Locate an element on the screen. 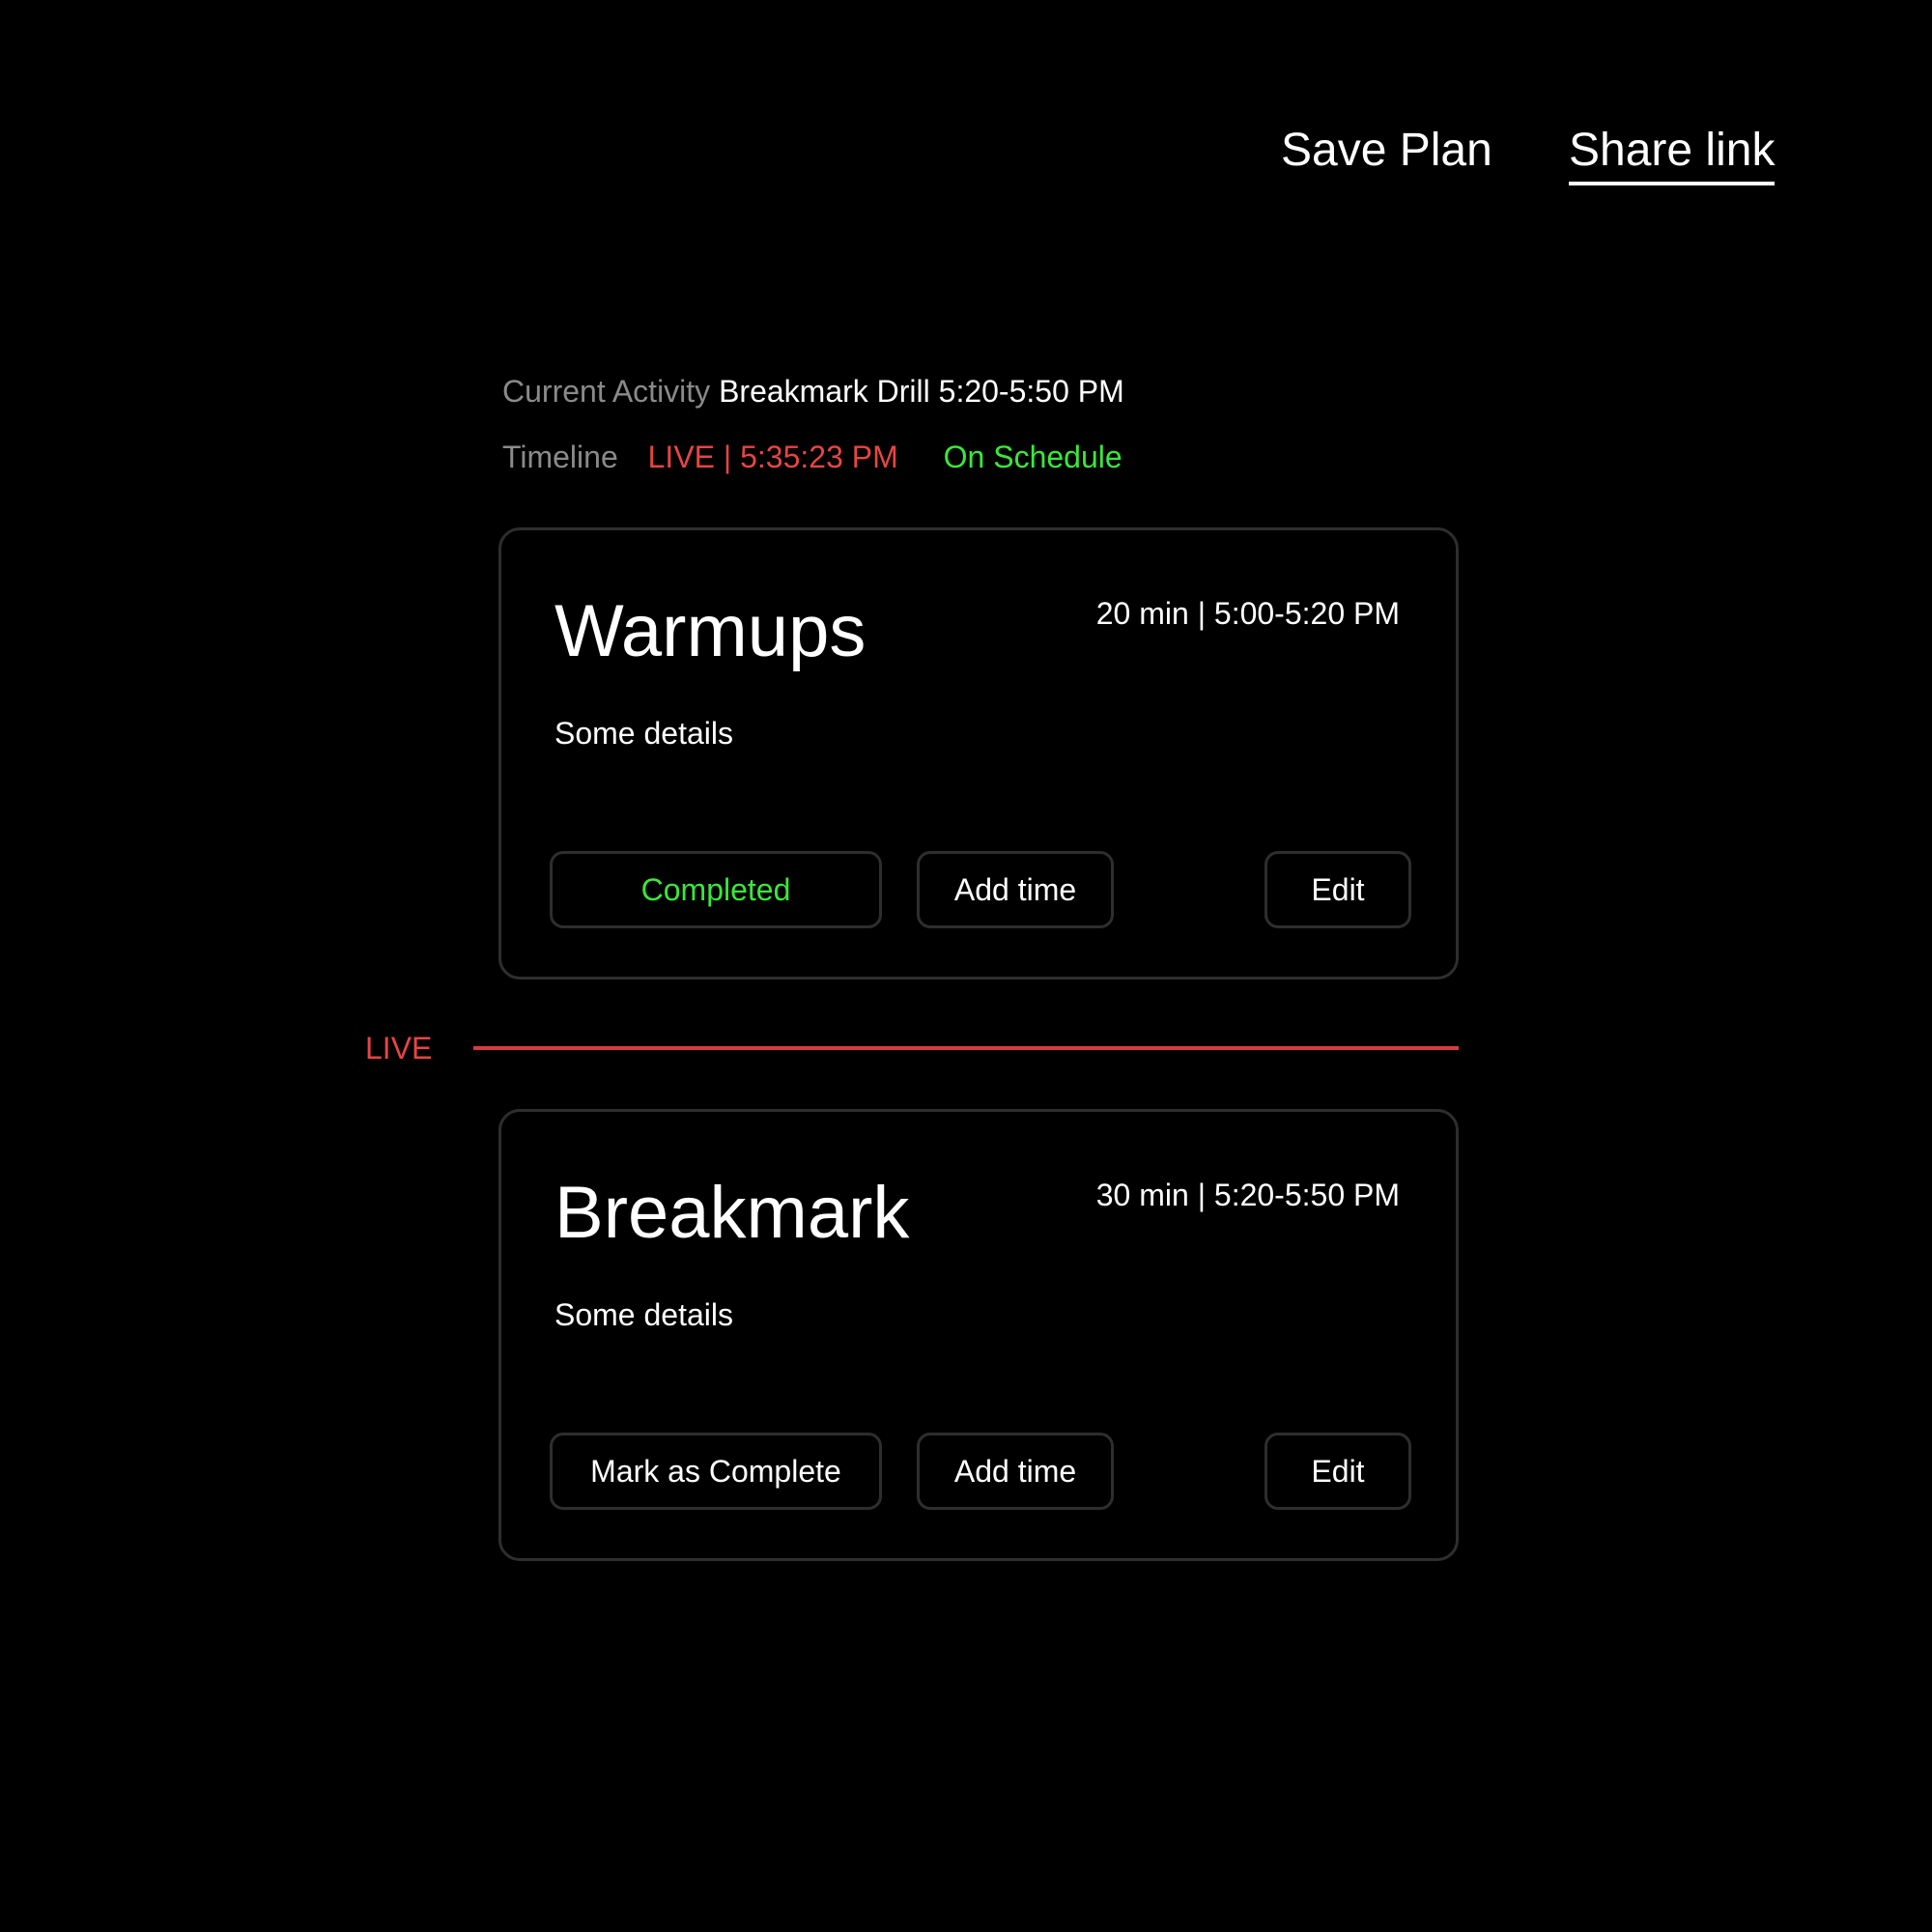 This screenshot has height=1932, width=1932. schedule-status: On Schedule is located at coordinates (1032, 457).